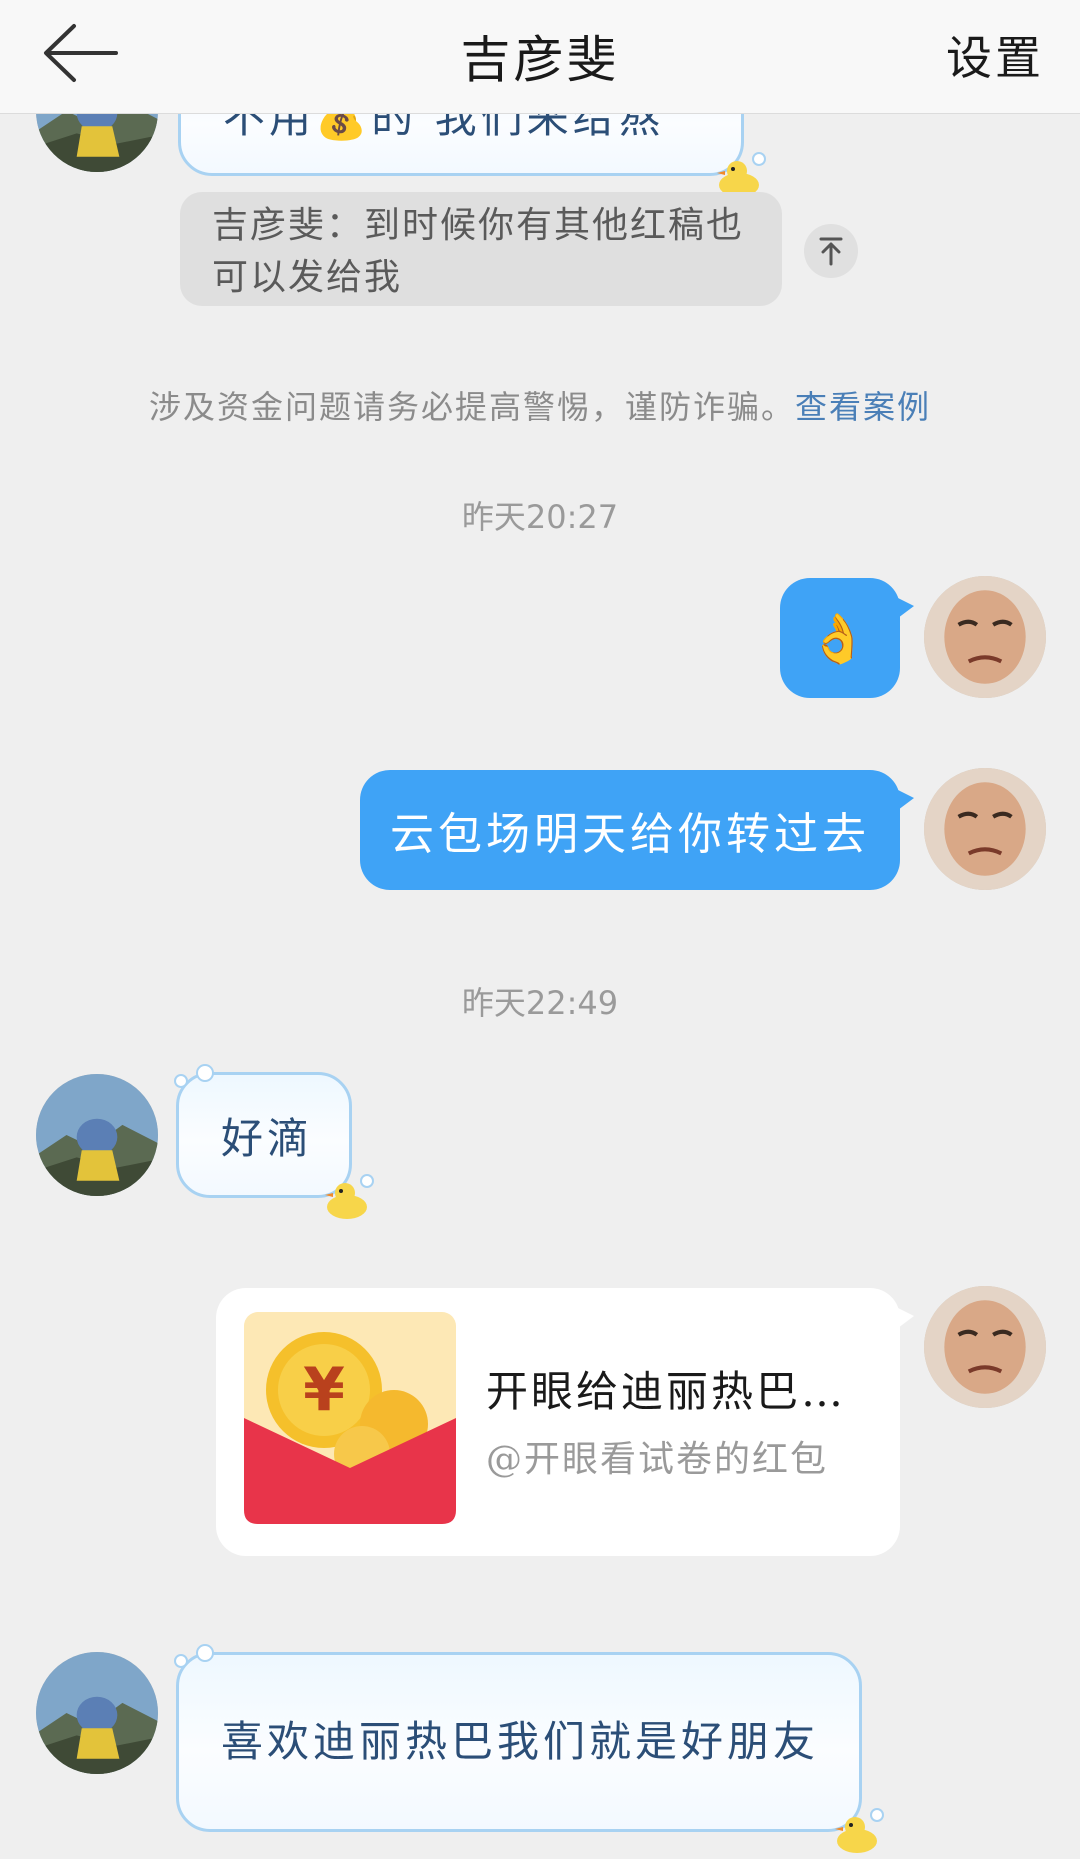 This screenshot has width=1080, height=1859. I want to click on message-text: 好滴, so click(267, 1138).